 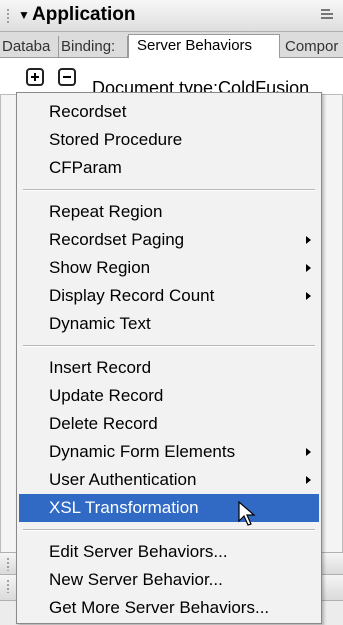 I want to click on menu-item-display-record-count: Display Record Count, so click(x=169, y=296).